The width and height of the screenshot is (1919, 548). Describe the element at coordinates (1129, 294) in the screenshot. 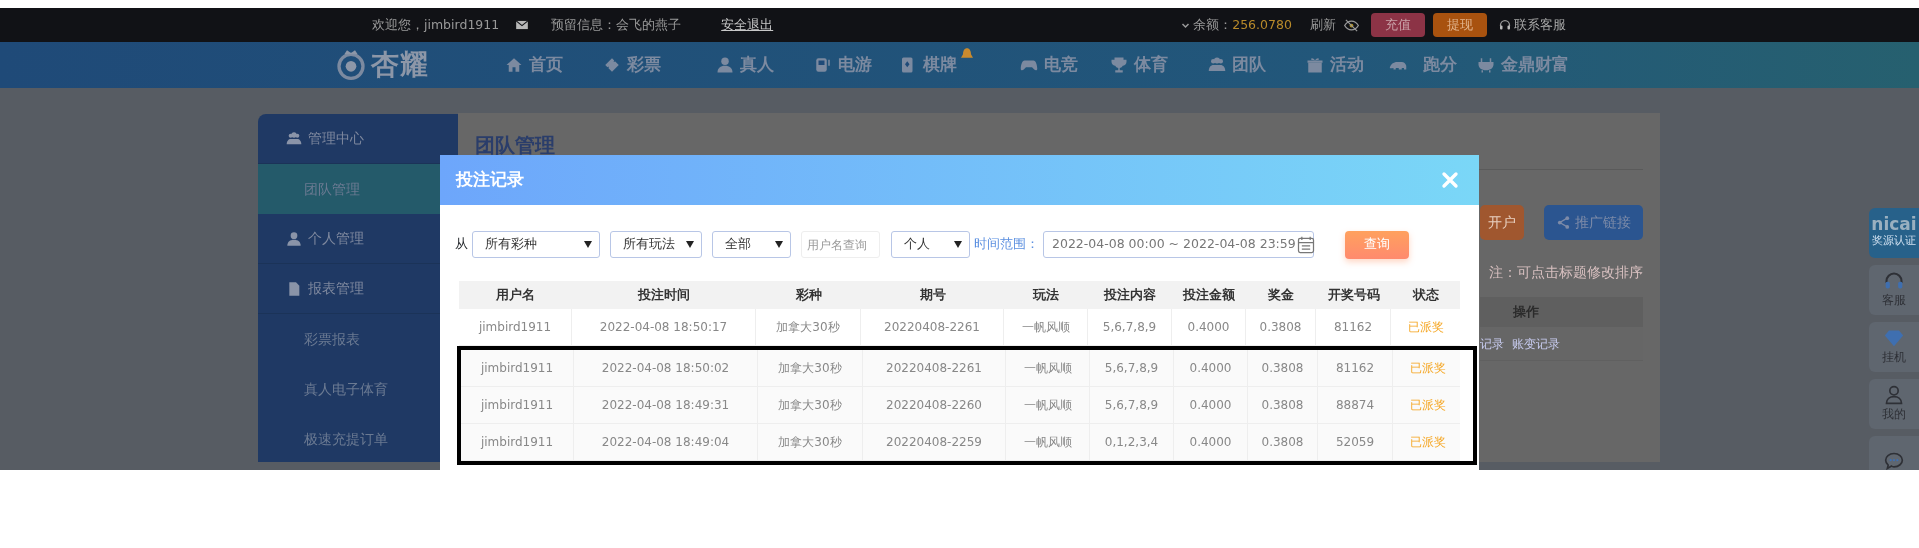

I see `column-header: 投注内容` at that location.